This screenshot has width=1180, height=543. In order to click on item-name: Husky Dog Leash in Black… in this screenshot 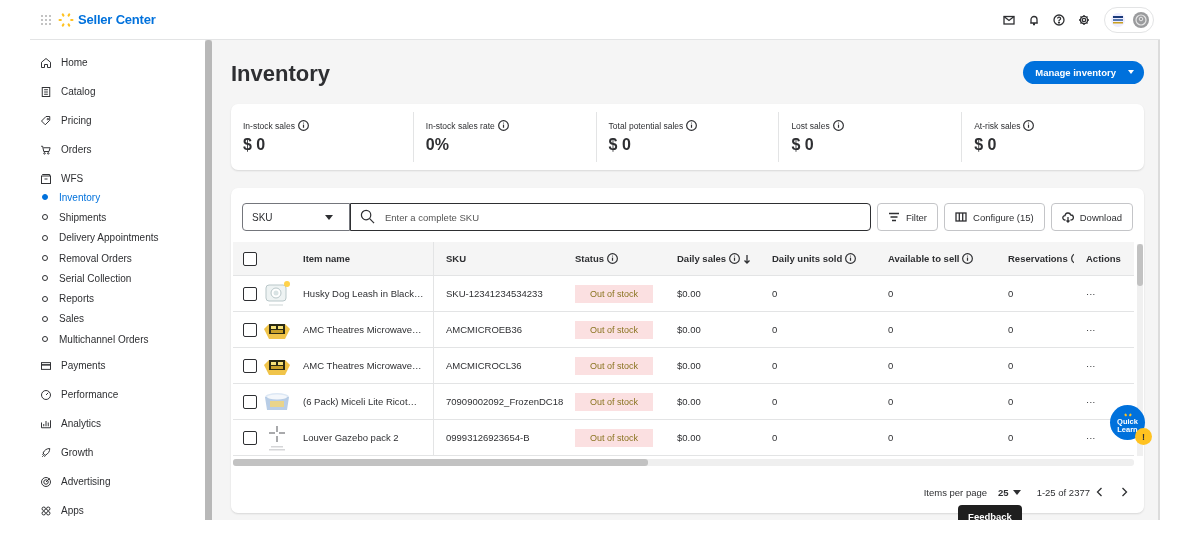, I will do `click(363, 293)`.